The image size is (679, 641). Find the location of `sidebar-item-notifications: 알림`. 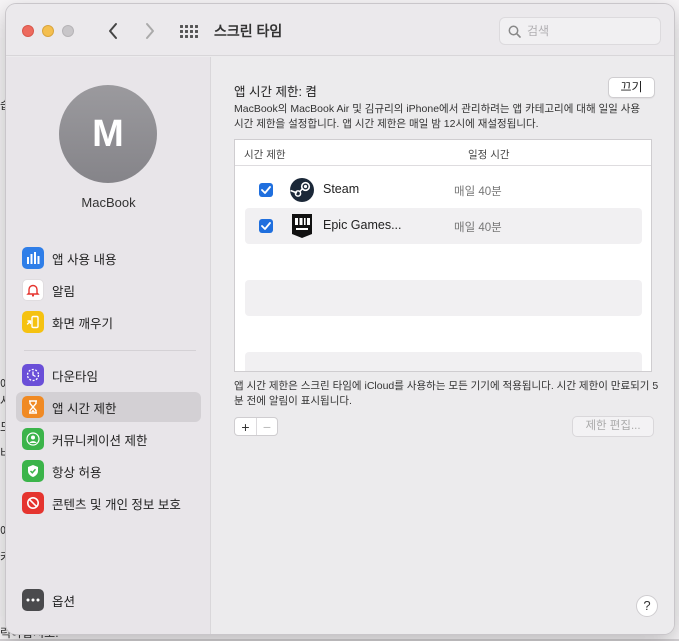

sidebar-item-notifications: 알림 is located at coordinates (108, 290).